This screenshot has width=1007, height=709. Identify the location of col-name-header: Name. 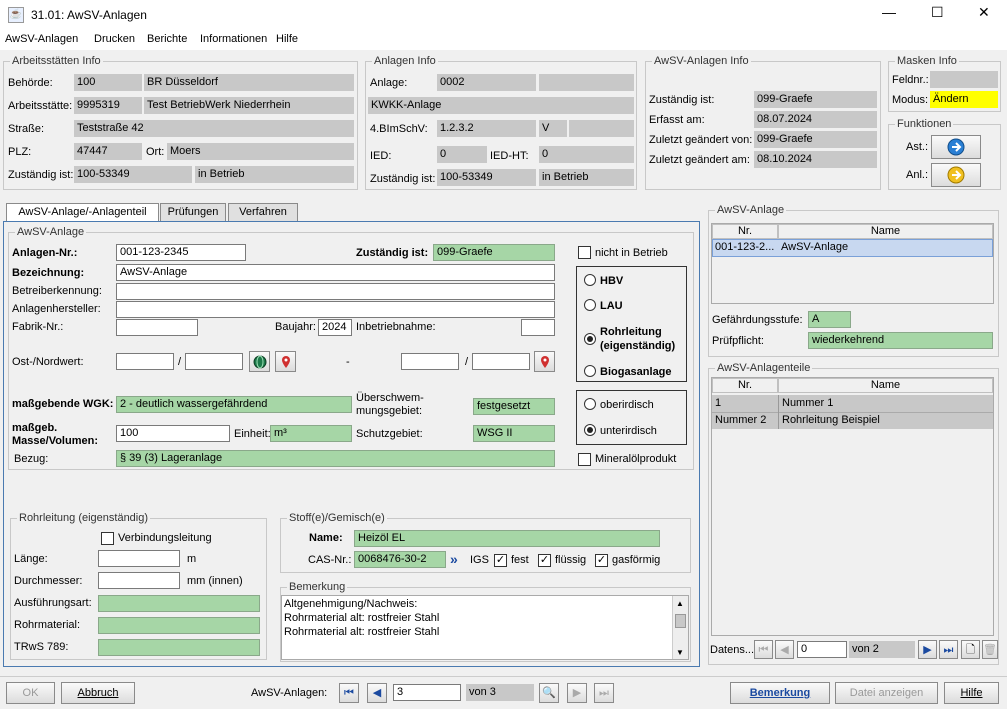
(885, 231).